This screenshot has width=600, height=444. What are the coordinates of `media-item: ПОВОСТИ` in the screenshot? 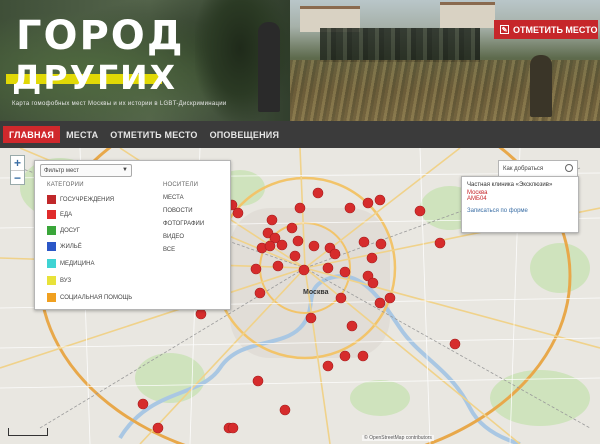 It's located at (178, 211).